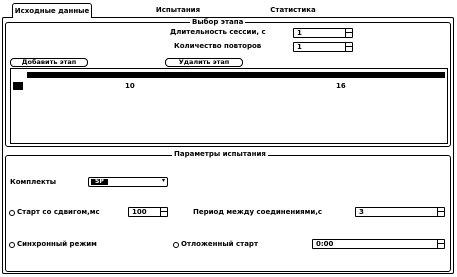  I want to click on repeat-count-label: Количество повторов, so click(218, 46).